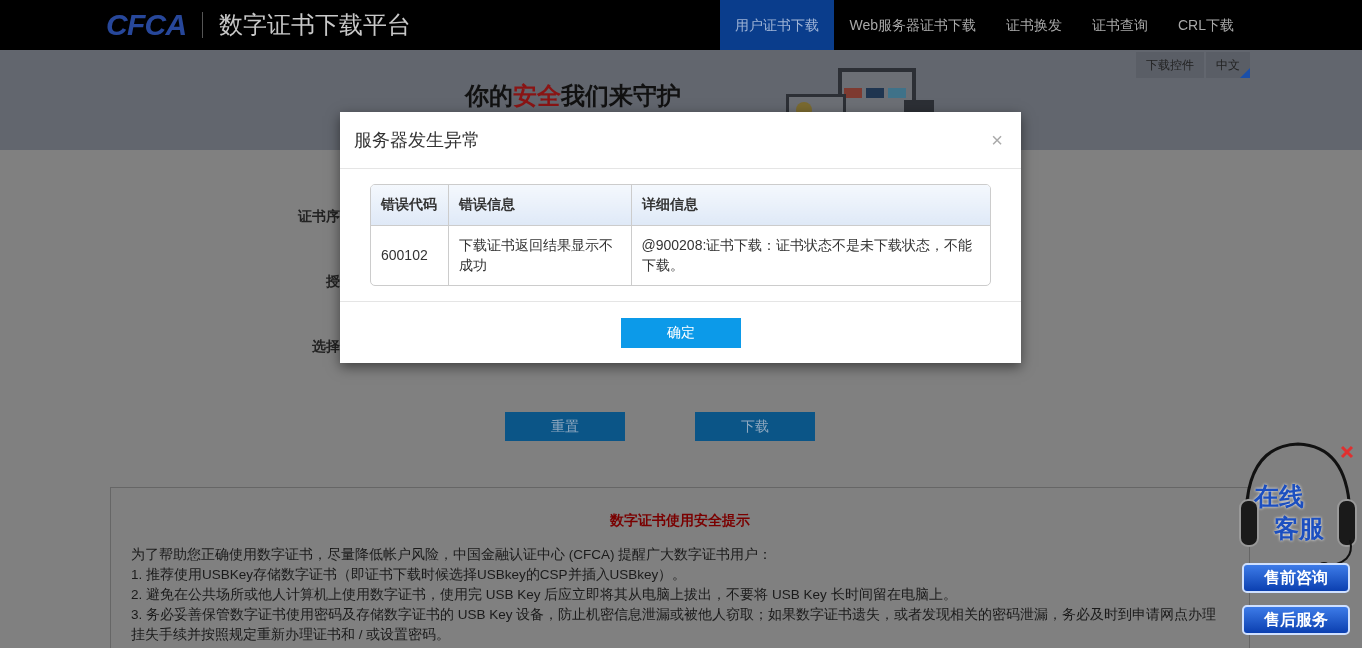  What do you see at coordinates (417, 140) in the screenshot?
I see `dialog-title: 服务器发生异常` at bounding box center [417, 140].